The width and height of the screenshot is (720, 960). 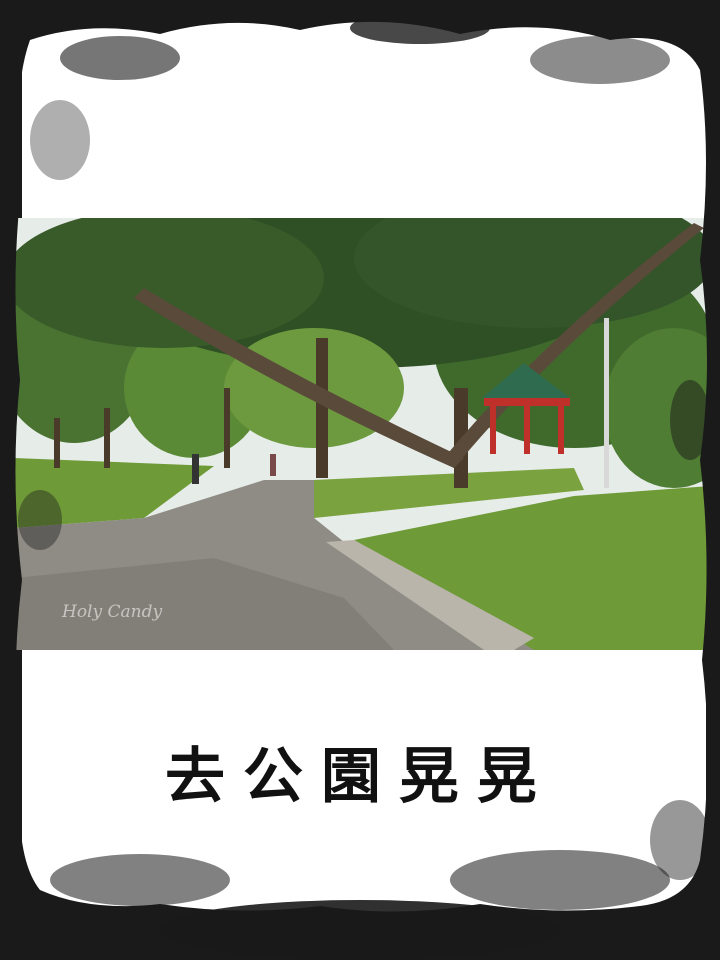 I want to click on lamp-post, so click(x=606, y=403).